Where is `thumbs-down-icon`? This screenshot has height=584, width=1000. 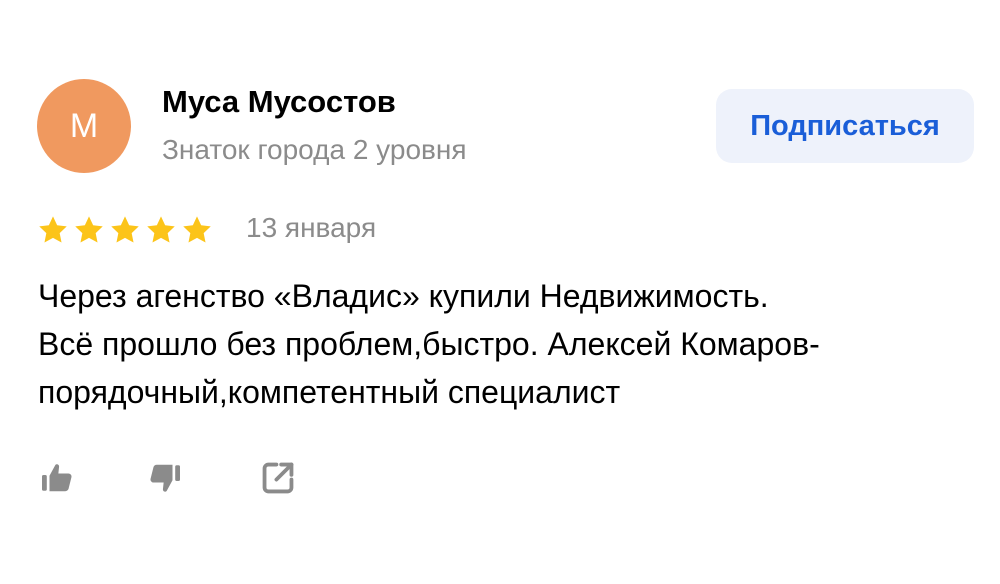
thumbs-down-icon is located at coordinates (165, 478).